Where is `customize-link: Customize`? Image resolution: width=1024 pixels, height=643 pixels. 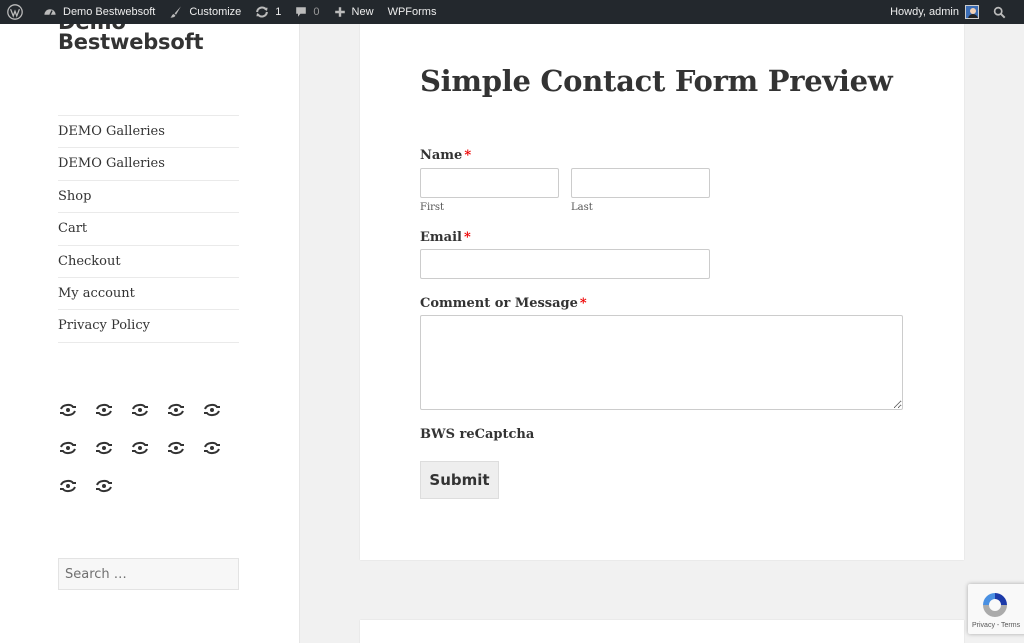 customize-link: Customize is located at coordinates (205, 12).